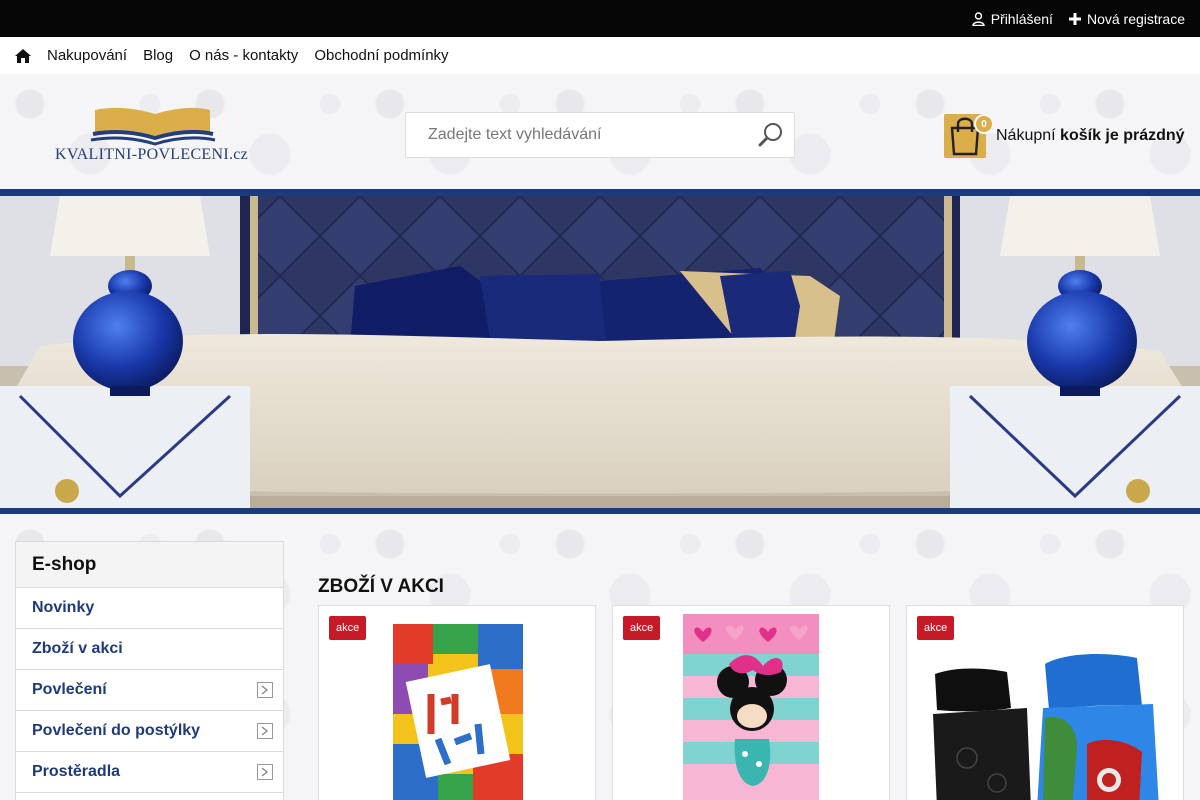 The image size is (1200, 800). What do you see at coordinates (76, 771) in the screenshot?
I see `sidebar-item-label: Prostěradla` at bounding box center [76, 771].